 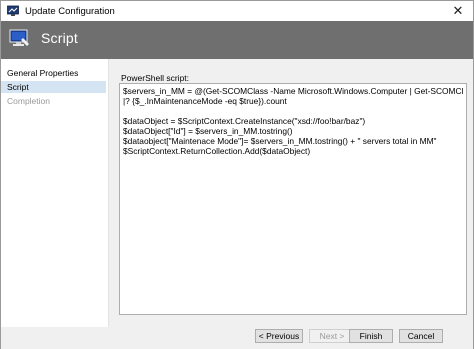 I want to click on cancel-button: Cancel, so click(x=421, y=336).